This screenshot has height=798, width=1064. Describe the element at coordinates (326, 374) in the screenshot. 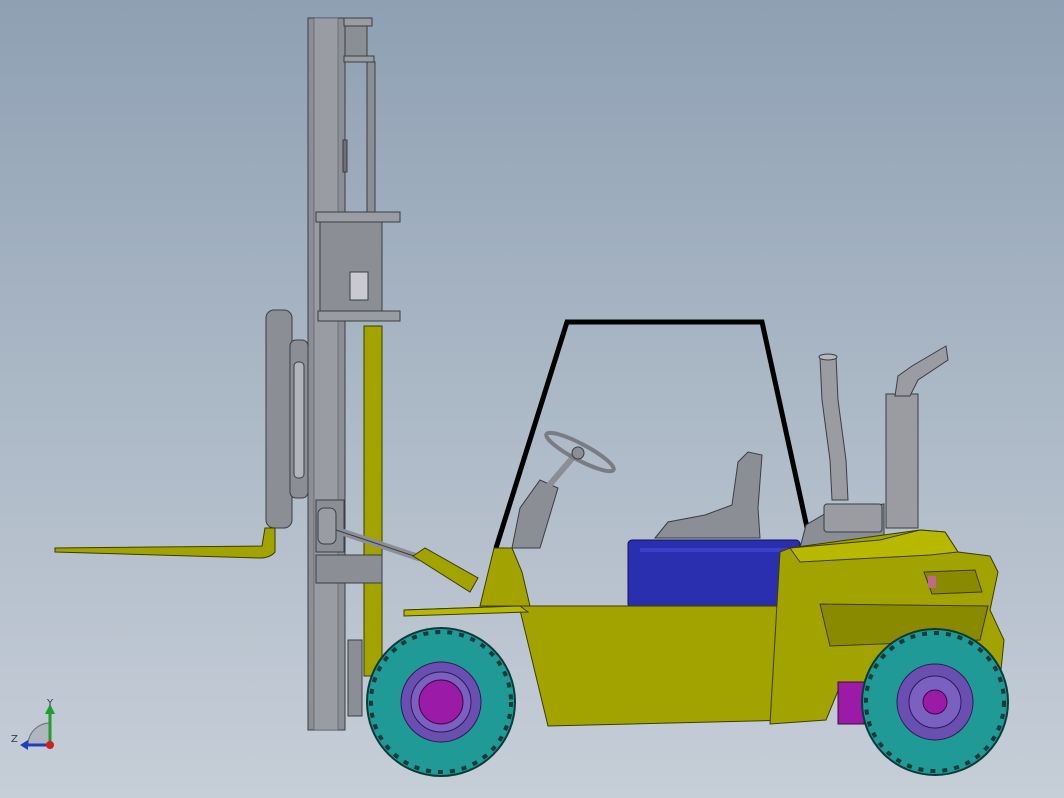

I see `mast-rail-face` at that location.